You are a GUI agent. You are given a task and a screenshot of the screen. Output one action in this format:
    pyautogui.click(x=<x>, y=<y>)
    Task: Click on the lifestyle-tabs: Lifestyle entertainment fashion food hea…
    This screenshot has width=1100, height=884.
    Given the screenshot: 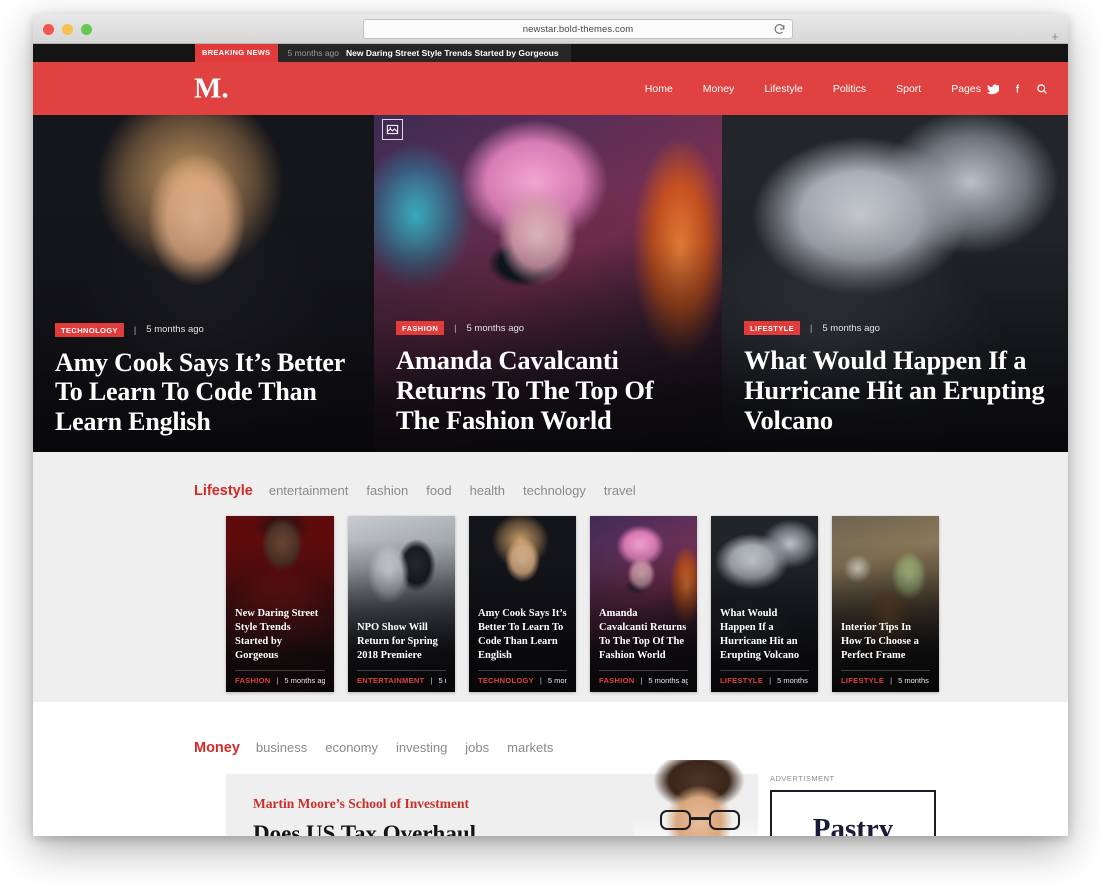 What is the action you would take?
    pyautogui.click(x=550, y=491)
    